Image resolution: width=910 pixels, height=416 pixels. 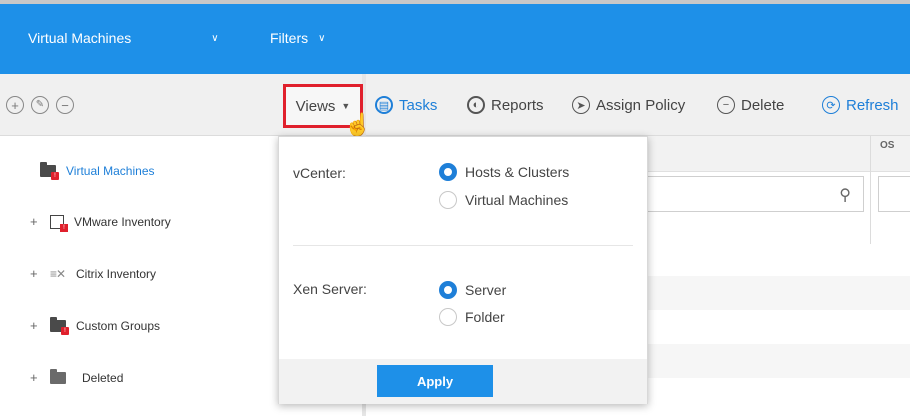 I want to click on tree-item-vmware-inventory: + ! VMware Inventory, so click(x=100, y=223).